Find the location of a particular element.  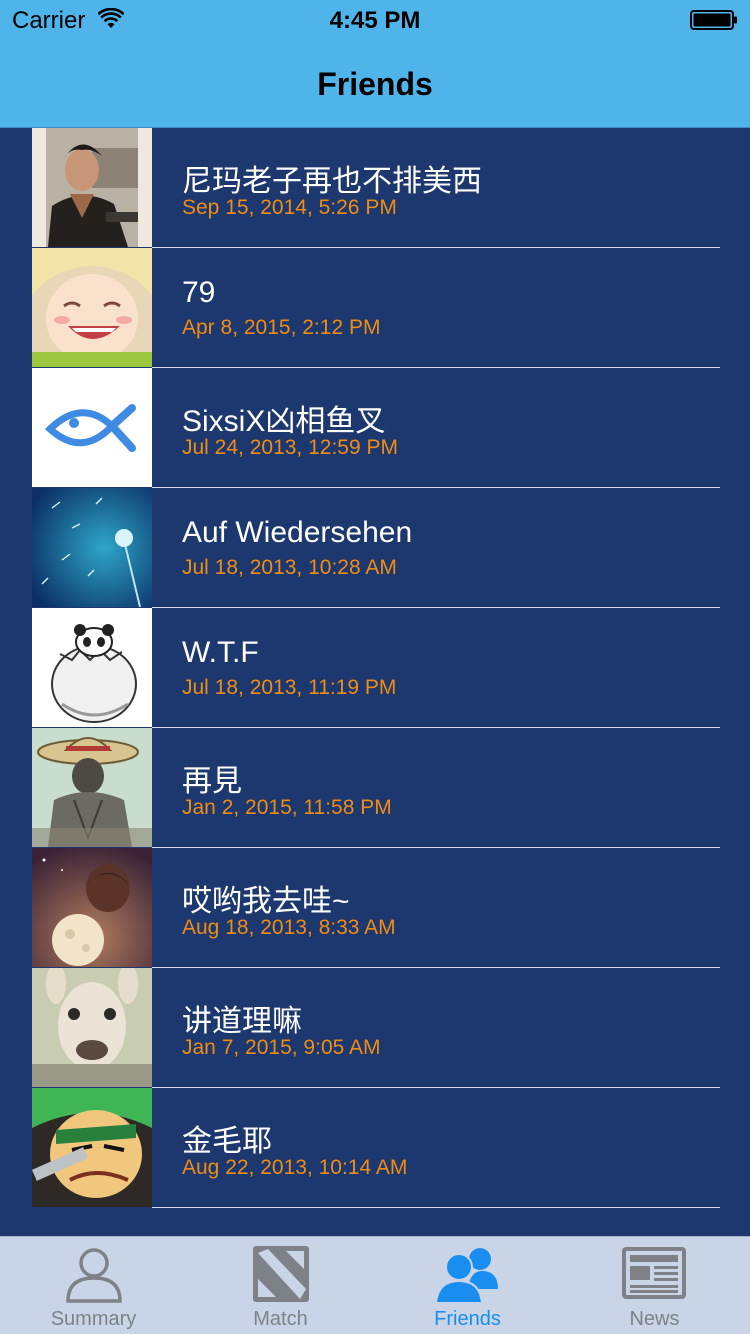

friend-name: 再見 is located at coordinates (212, 781).